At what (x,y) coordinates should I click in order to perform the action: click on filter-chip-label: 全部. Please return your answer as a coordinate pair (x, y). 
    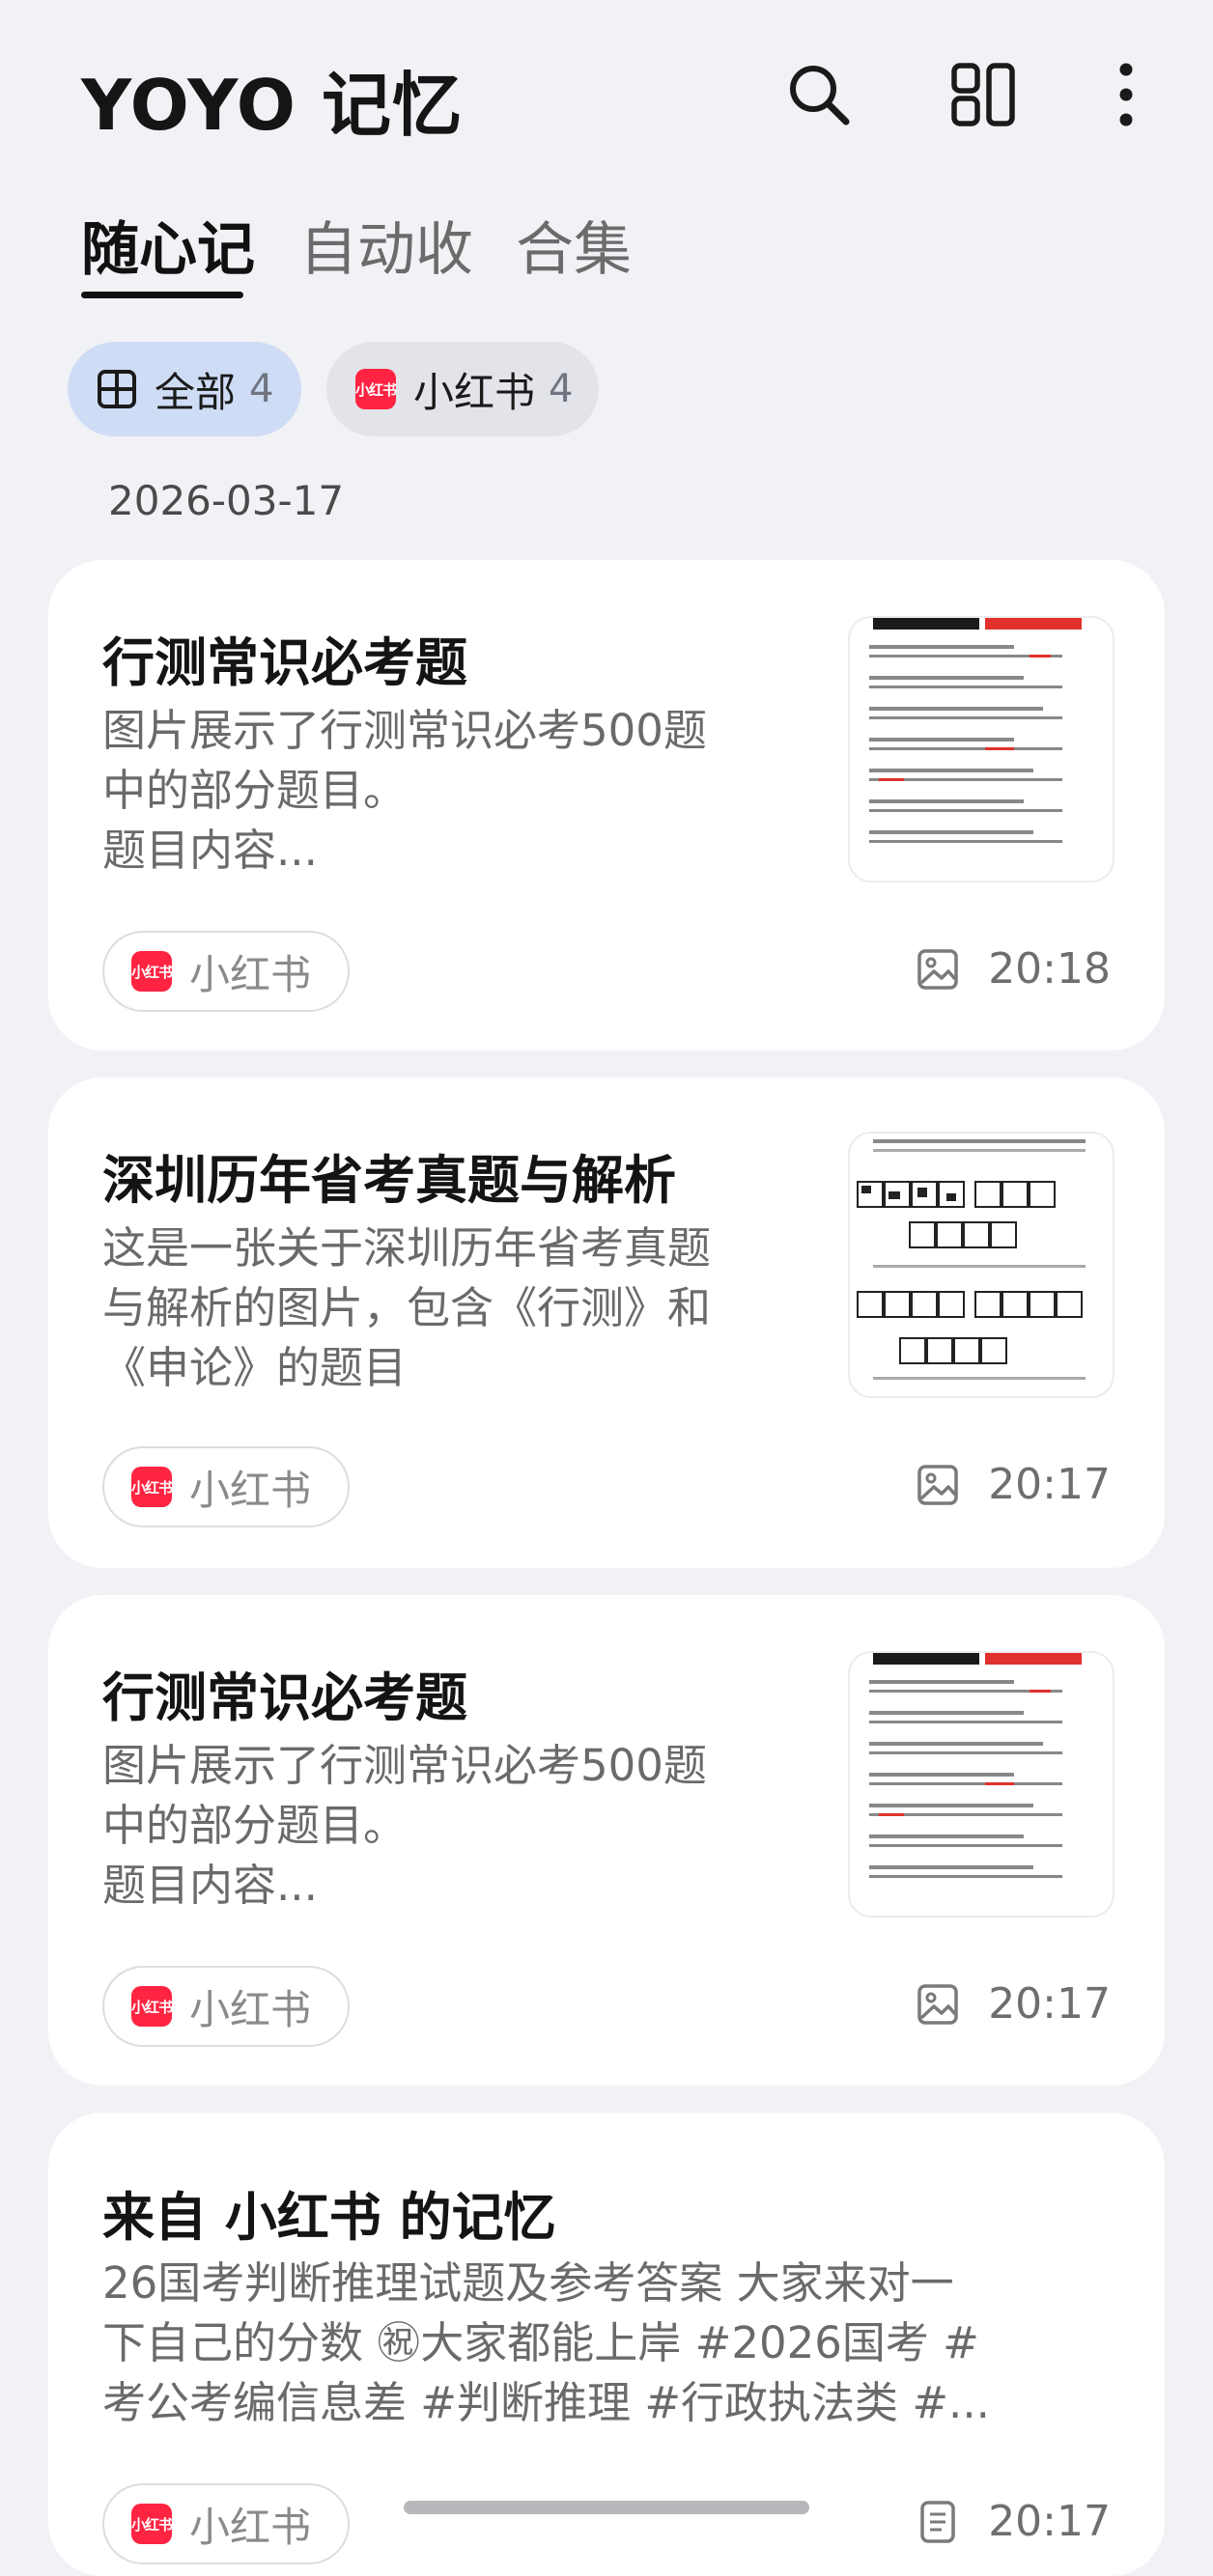
    Looking at the image, I should click on (196, 392).